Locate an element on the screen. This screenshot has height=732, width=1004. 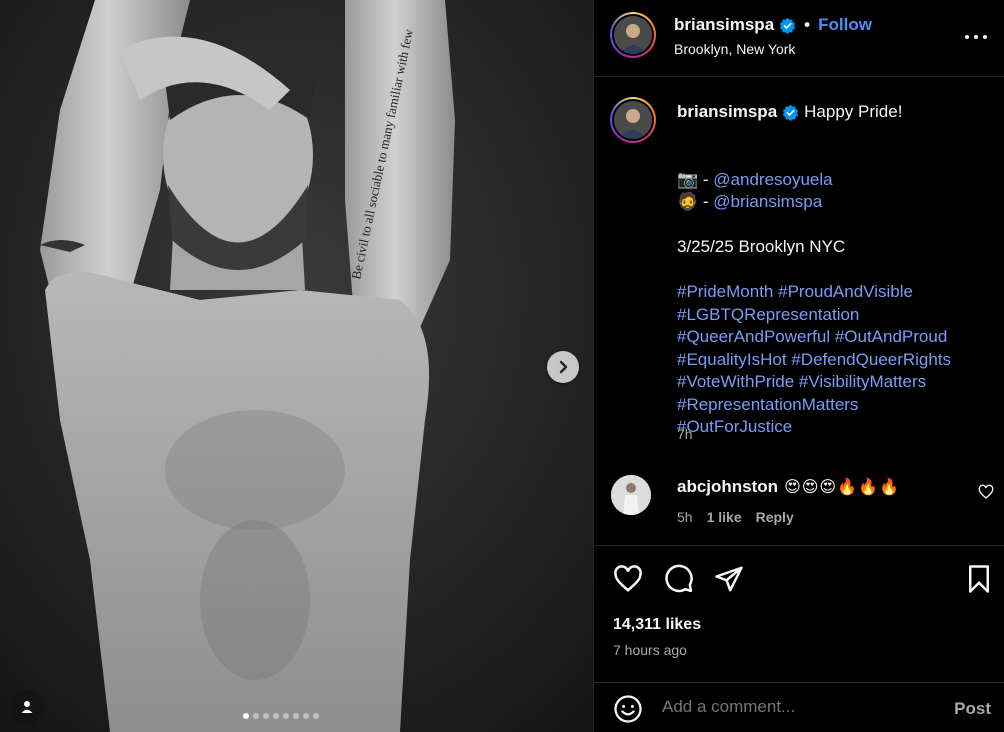
author-avatar is located at coordinates (633, 35).